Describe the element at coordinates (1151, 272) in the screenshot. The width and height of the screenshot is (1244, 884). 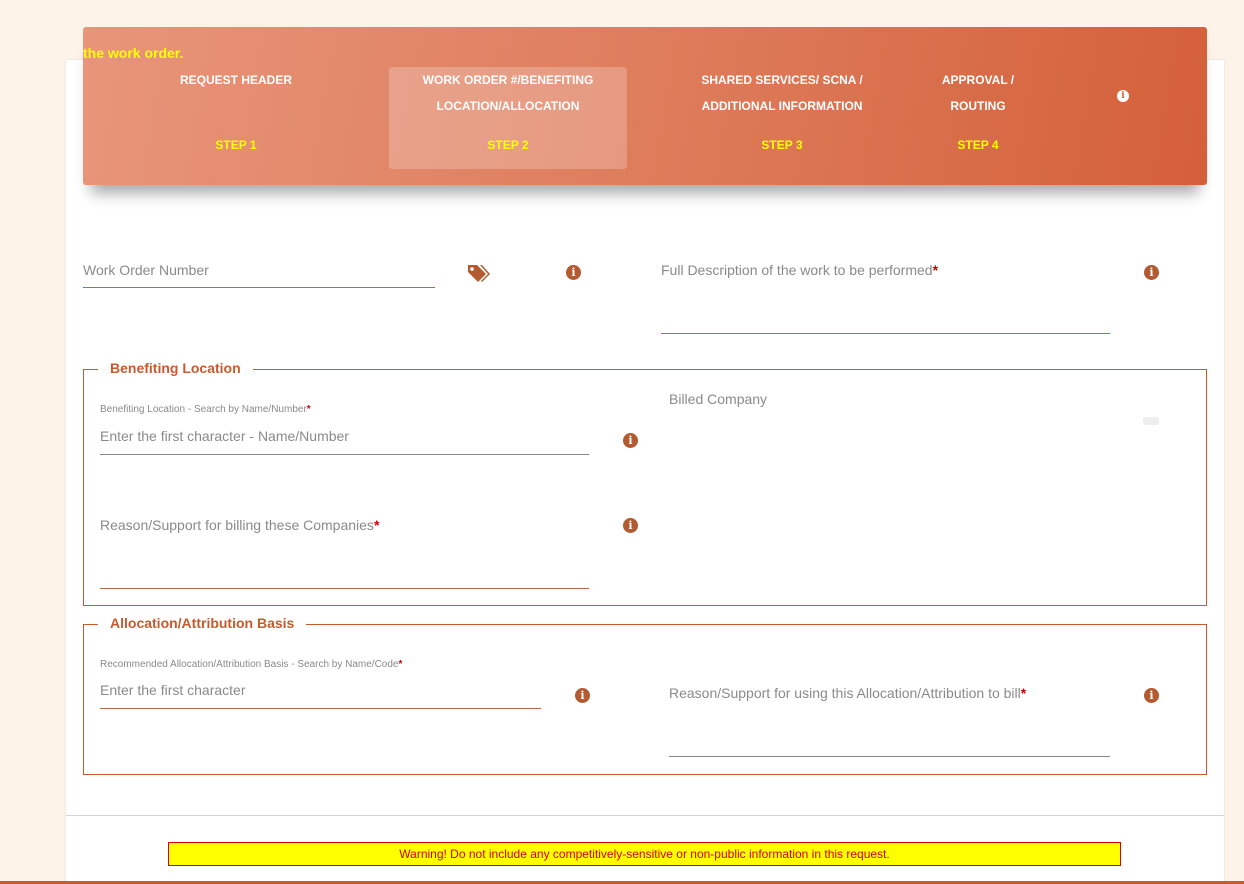
I see `full-description-info-icon: i` at that location.